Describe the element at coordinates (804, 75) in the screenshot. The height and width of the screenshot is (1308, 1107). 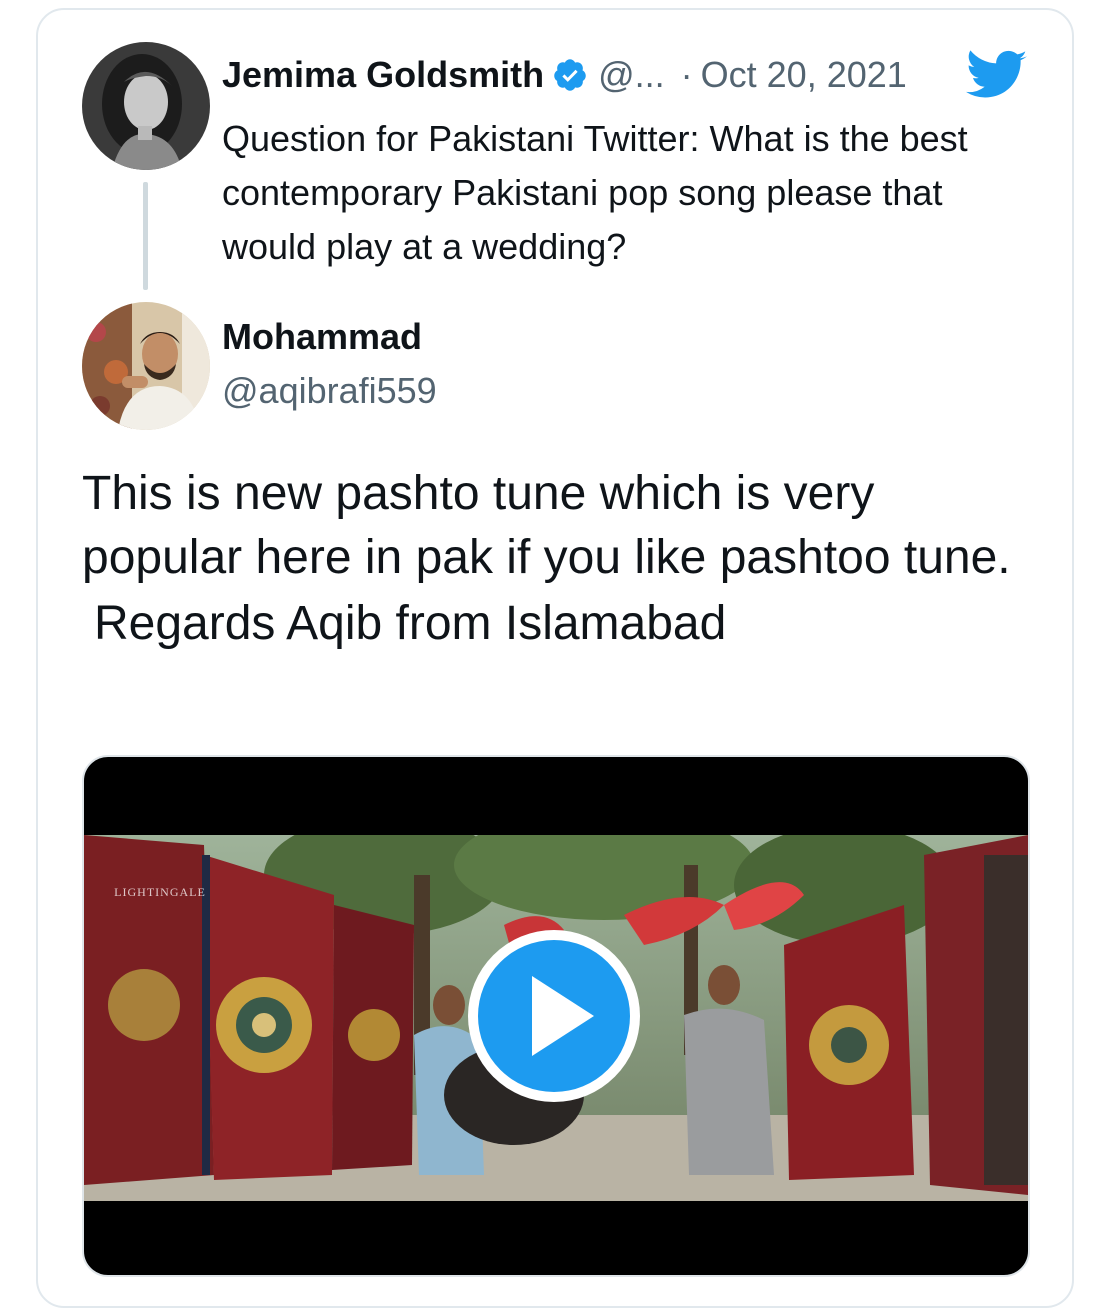
I see `quoted-tweet-date: Oct 20, 2021` at that location.